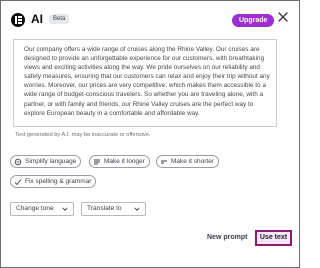 This screenshot has width=320, height=268. What do you see at coordinates (164, 162) in the screenshot?
I see `shorter-icon` at bounding box center [164, 162].